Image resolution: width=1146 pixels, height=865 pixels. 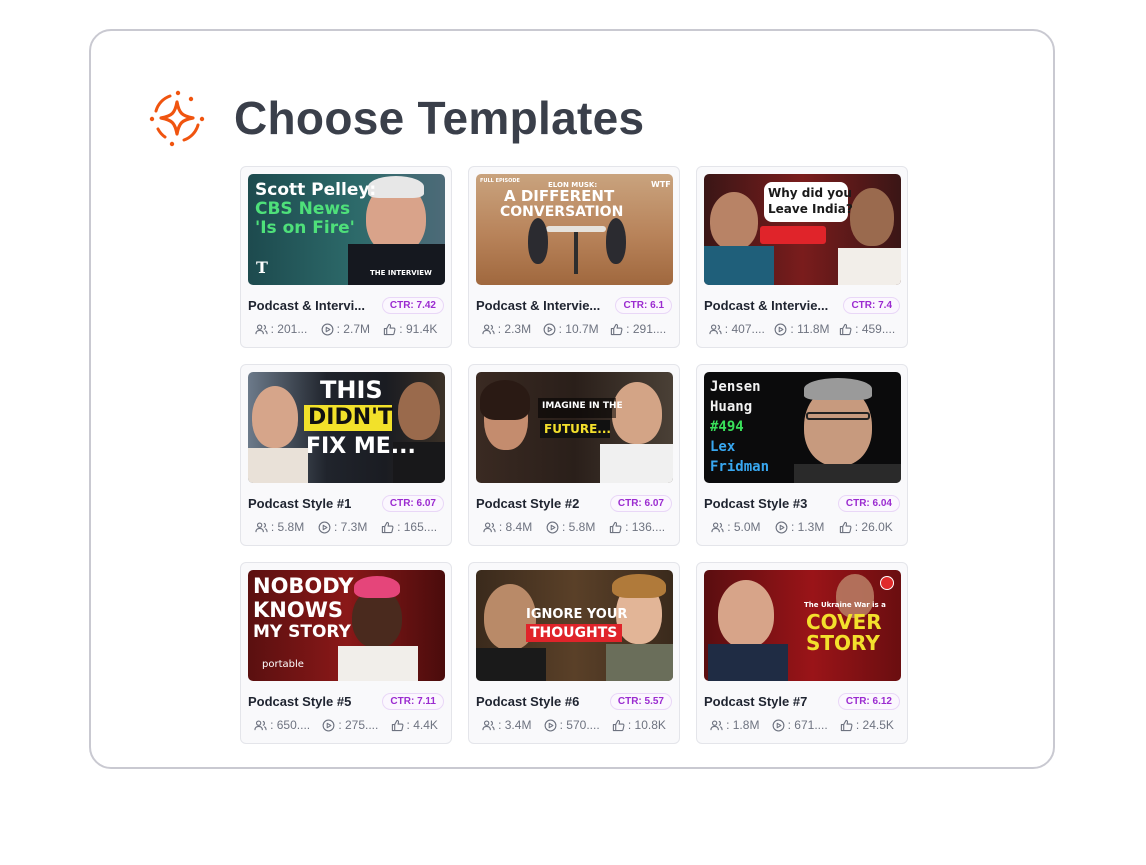 What do you see at coordinates (661, 184) in the screenshot?
I see `thumbnail-text: WTF` at bounding box center [661, 184].